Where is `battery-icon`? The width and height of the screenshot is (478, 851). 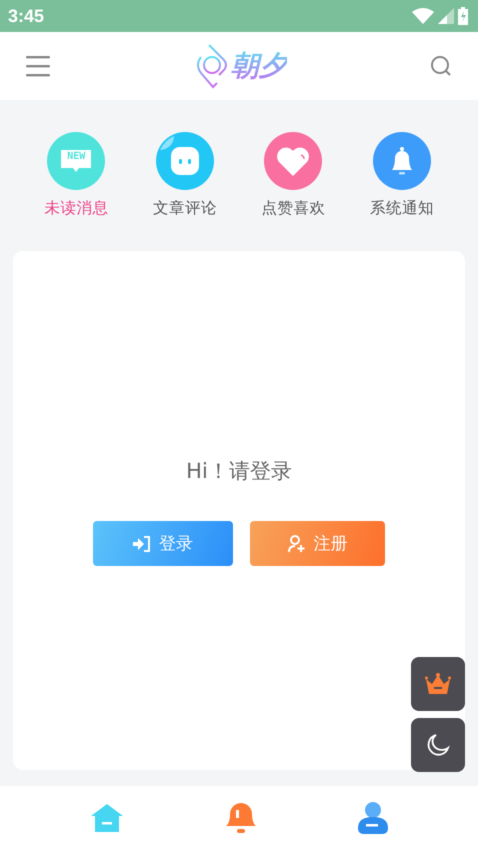 battery-icon is located at coordinates (463, 16).